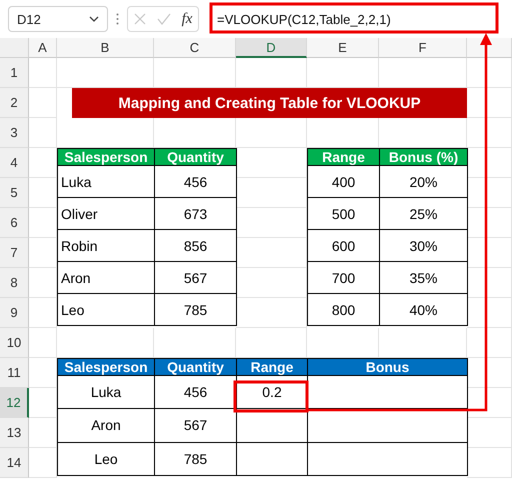  Describe the element at coordinates (424, 310) in the screenshot. I see `table-cell: 40%` at that location.